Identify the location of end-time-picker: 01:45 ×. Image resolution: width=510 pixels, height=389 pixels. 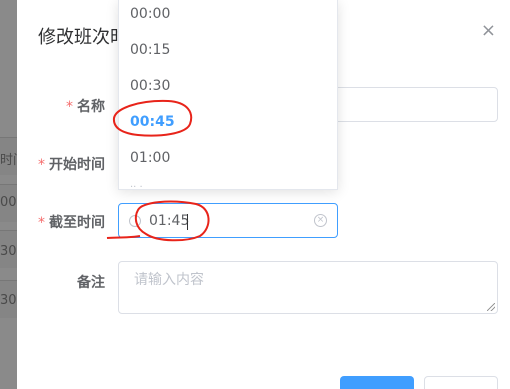
(228, 220).